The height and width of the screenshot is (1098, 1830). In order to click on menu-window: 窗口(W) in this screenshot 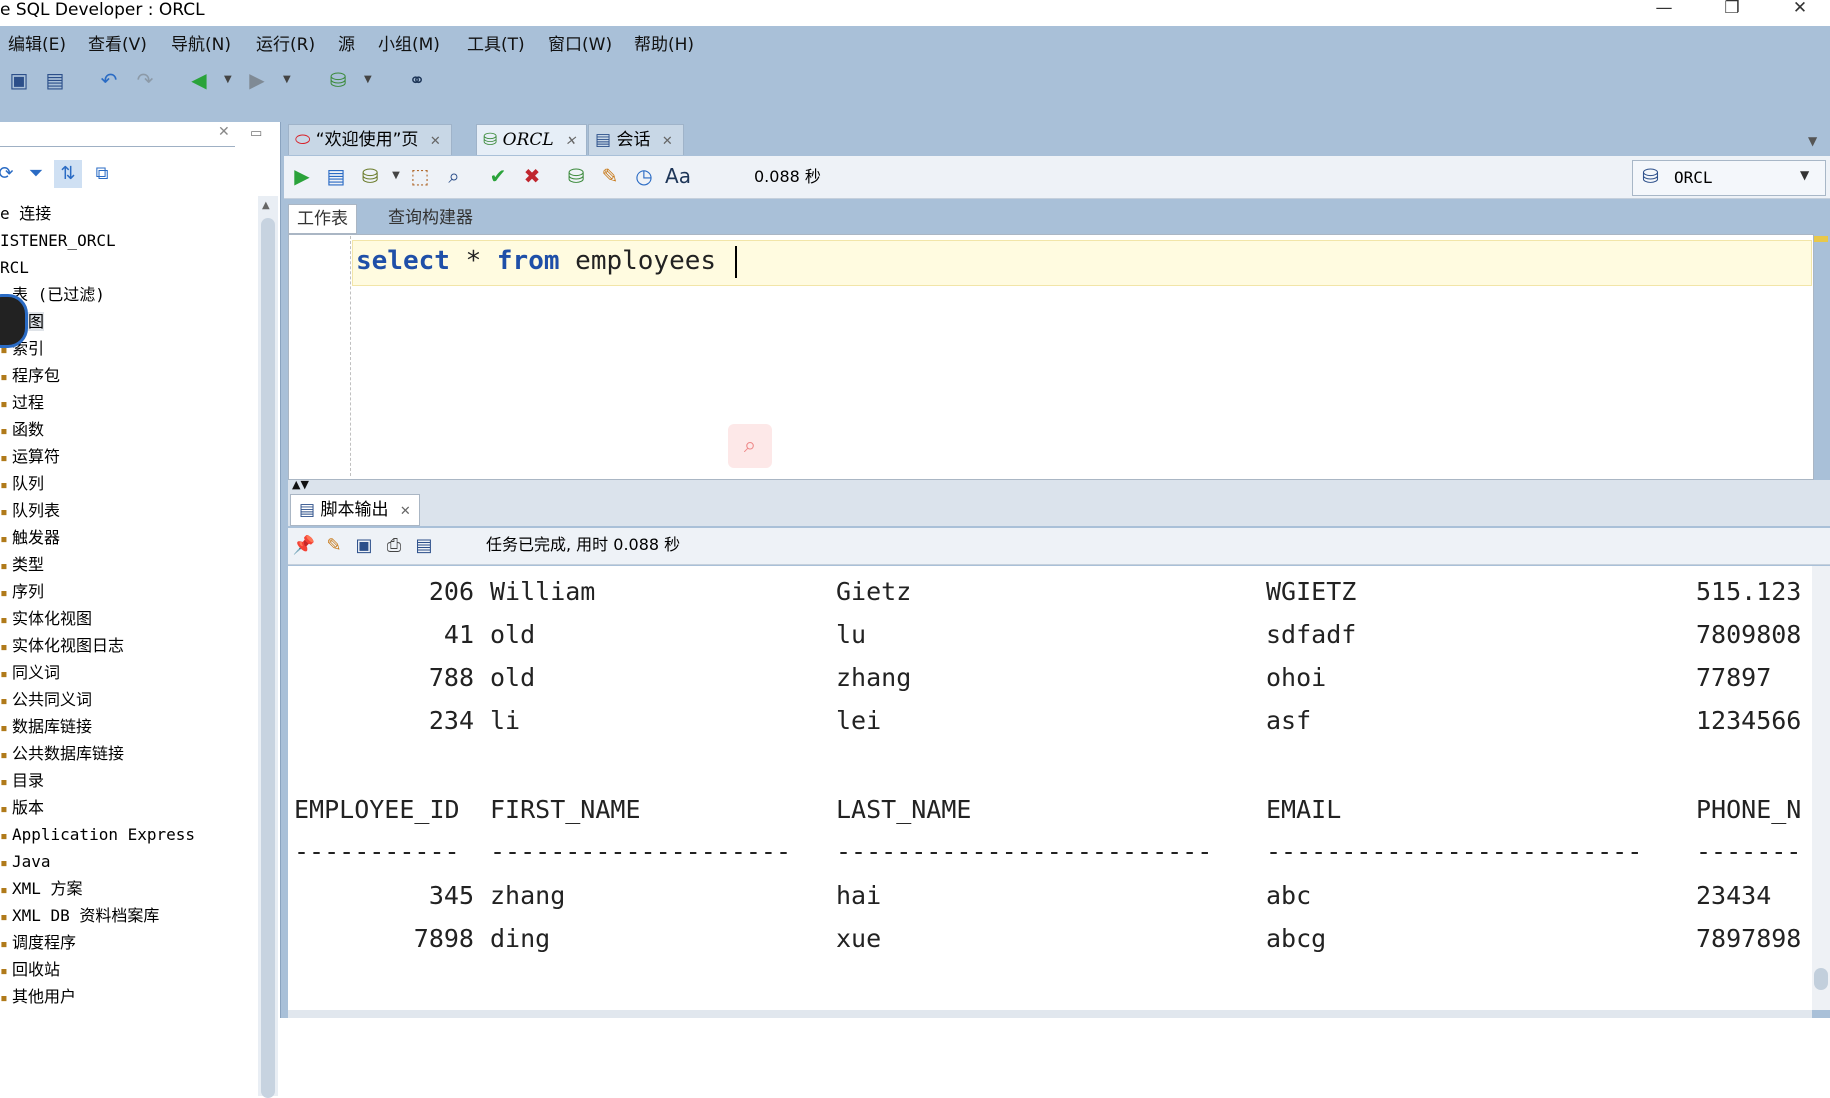, I will do `click(580, 45)`.